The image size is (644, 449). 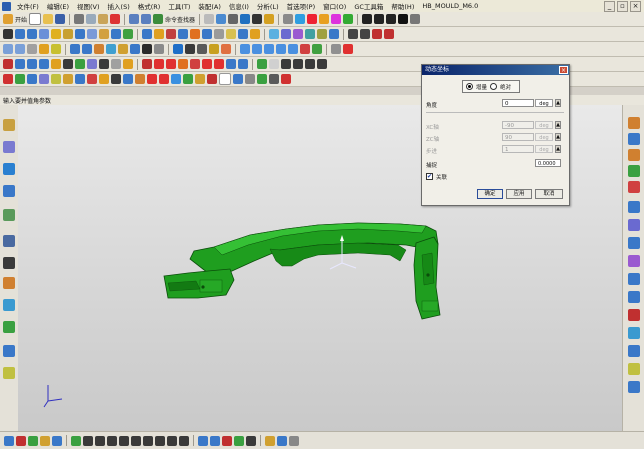 I want to click on constraints-icon, so click(x=270, y=440).